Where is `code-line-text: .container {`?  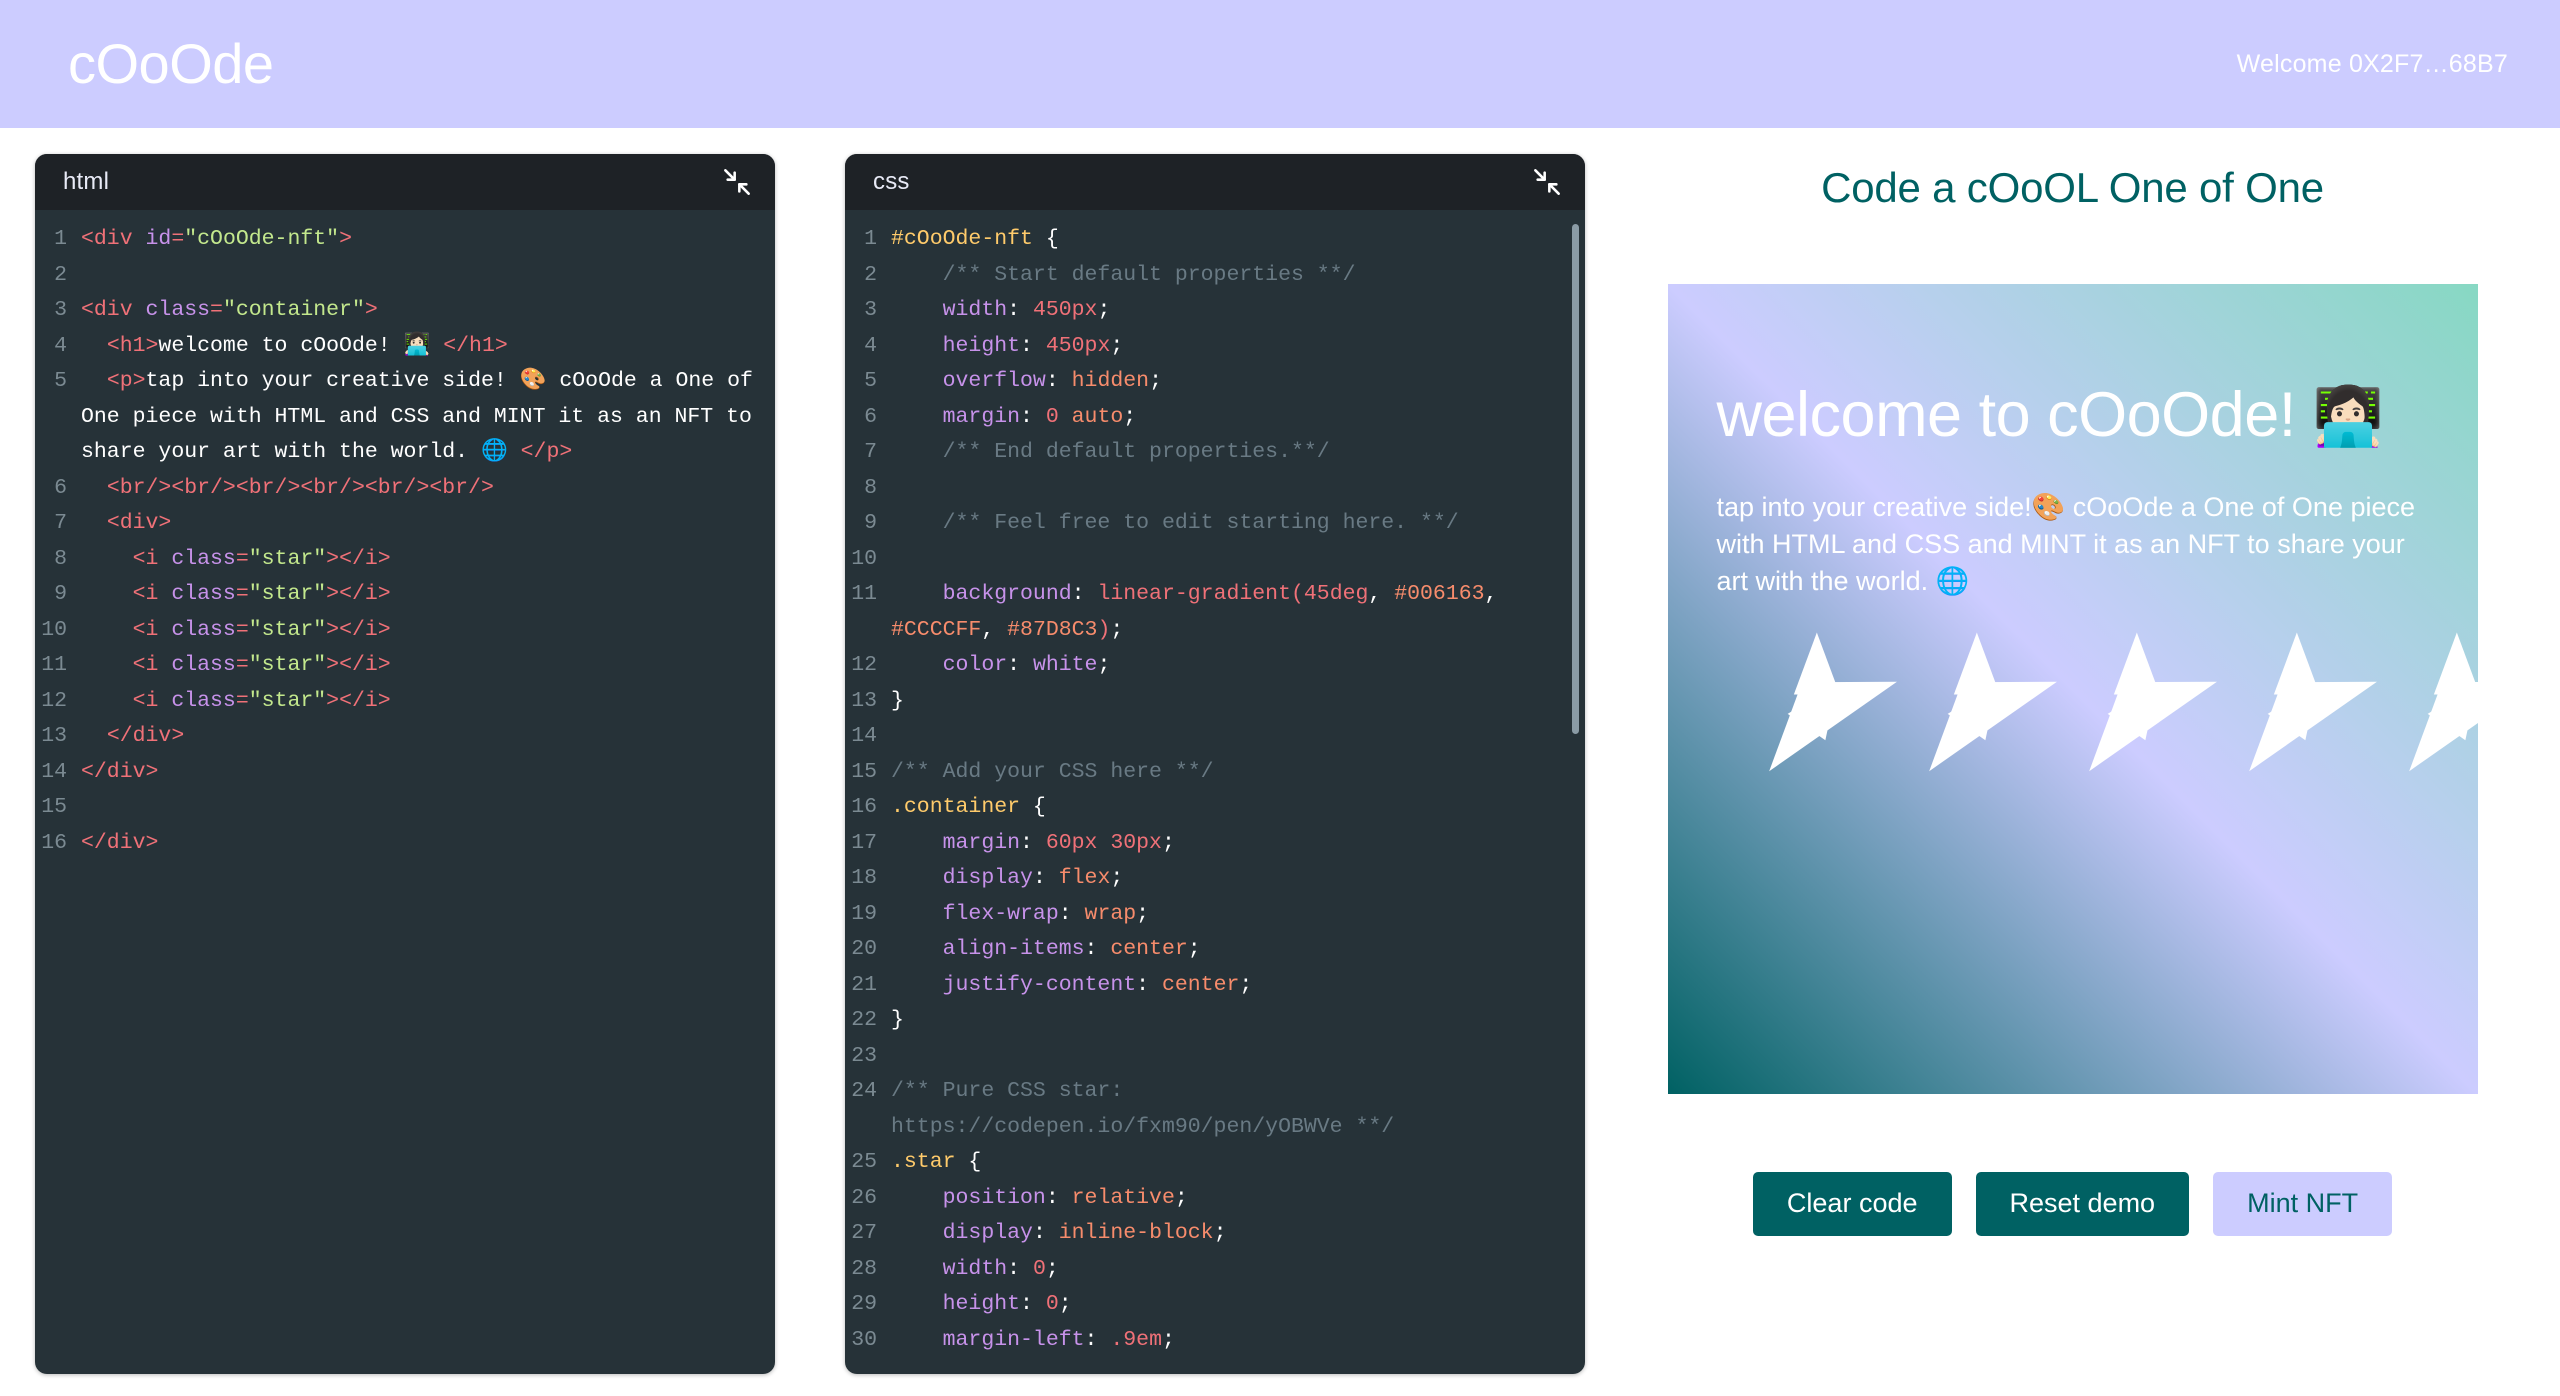 code-line-text: .container { is located at coordinates (1238, 808).